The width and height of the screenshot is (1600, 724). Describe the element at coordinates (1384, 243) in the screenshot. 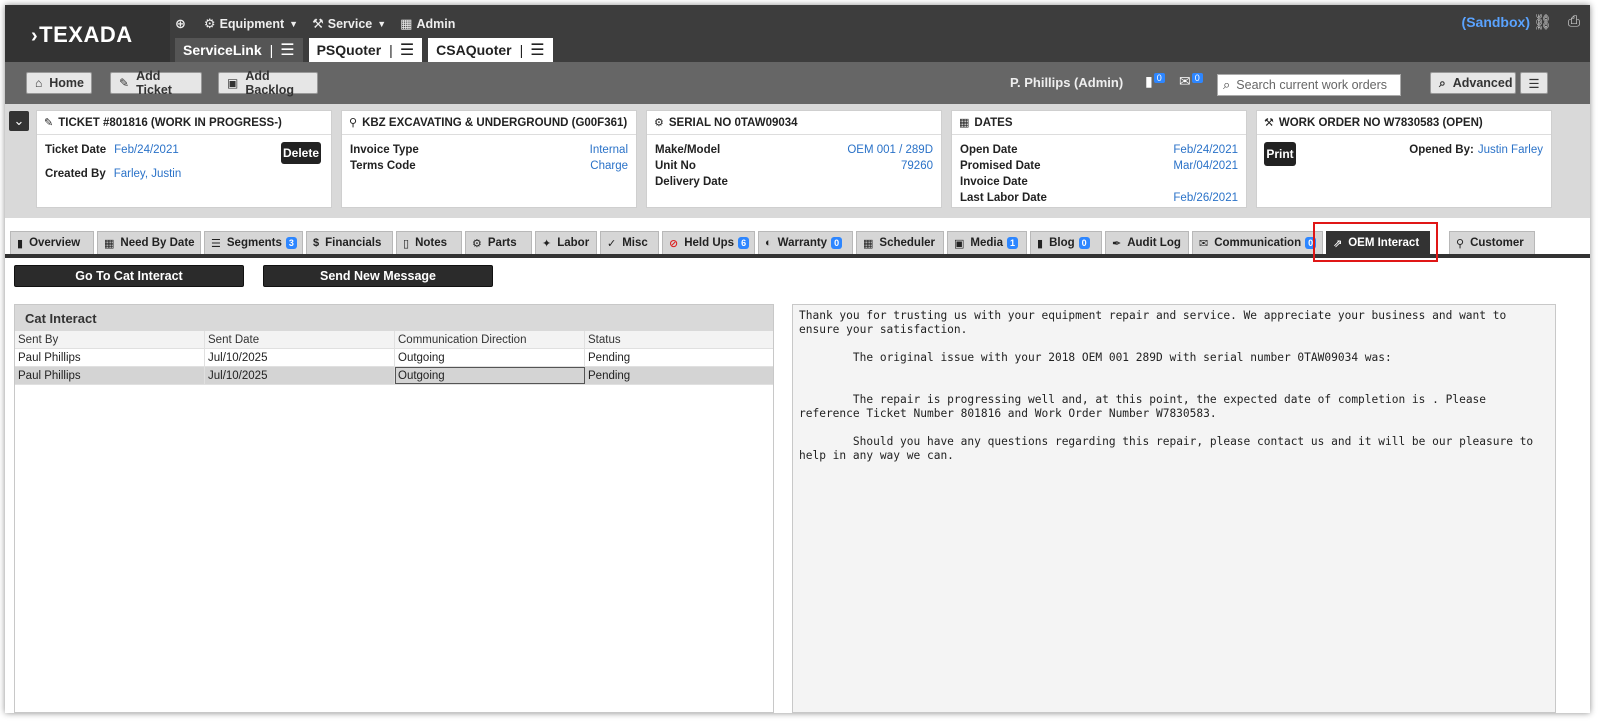

I see `tab-label: OEM Interact` at that location.